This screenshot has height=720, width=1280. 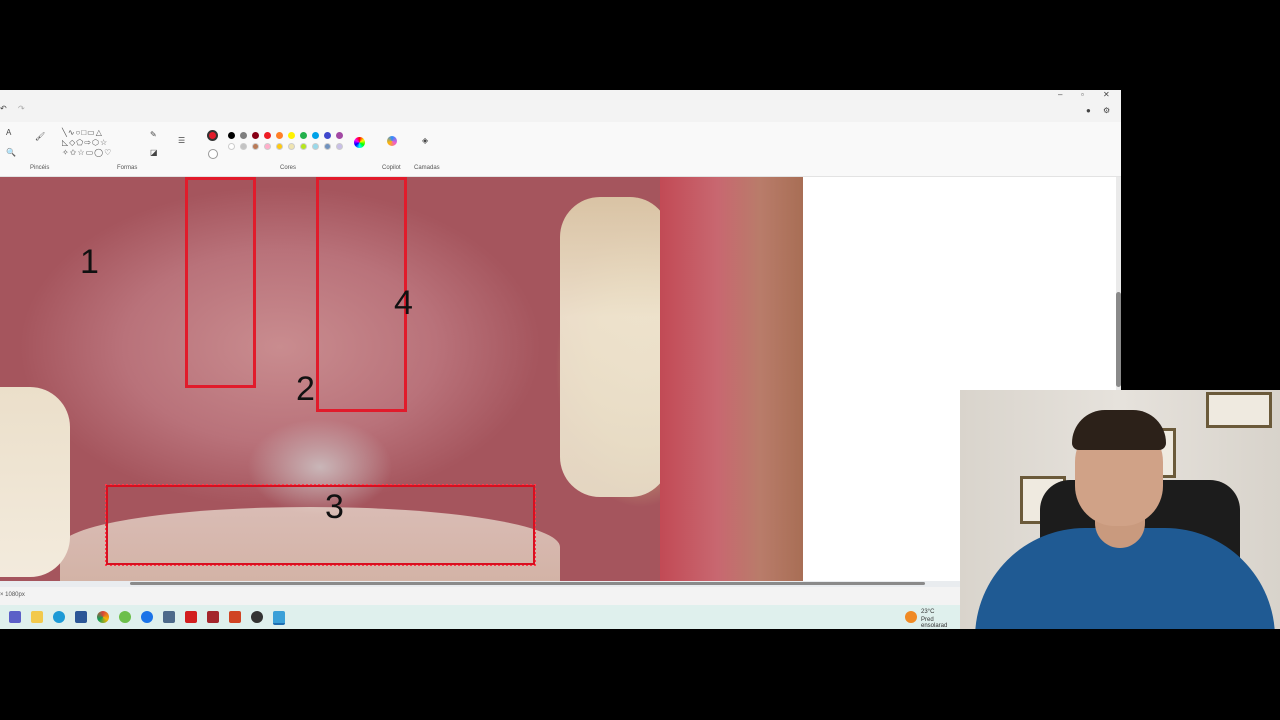 What do you see at coordinates (392, 141) in the screenshot?
I see `copilot-icon` at bounding box center [392, 141].